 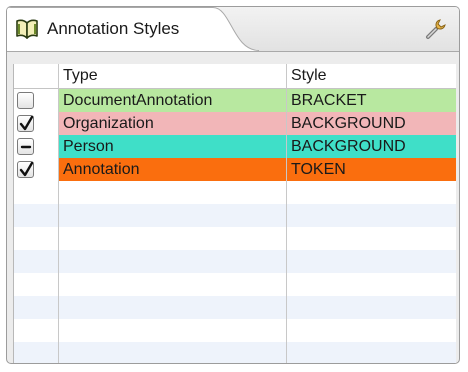 I want to click on style-cell: TOKEN, so click(x=371, y=169).